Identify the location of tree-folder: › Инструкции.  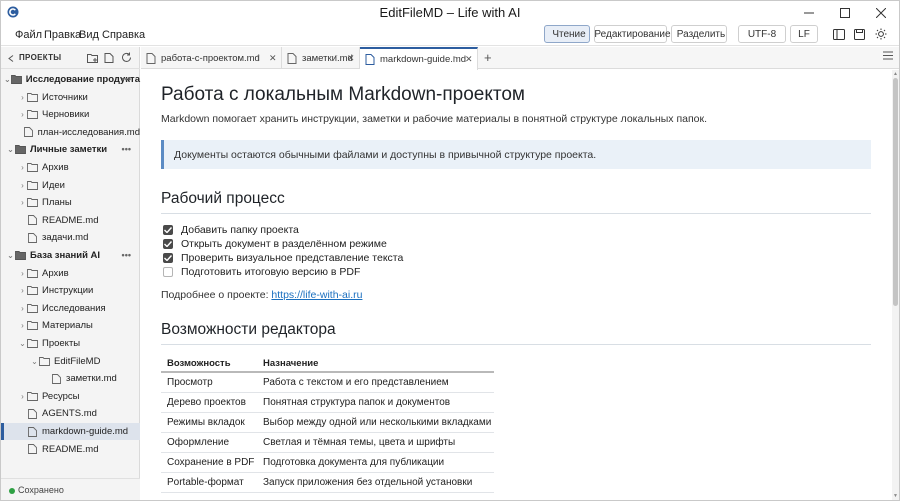
(70, 290).